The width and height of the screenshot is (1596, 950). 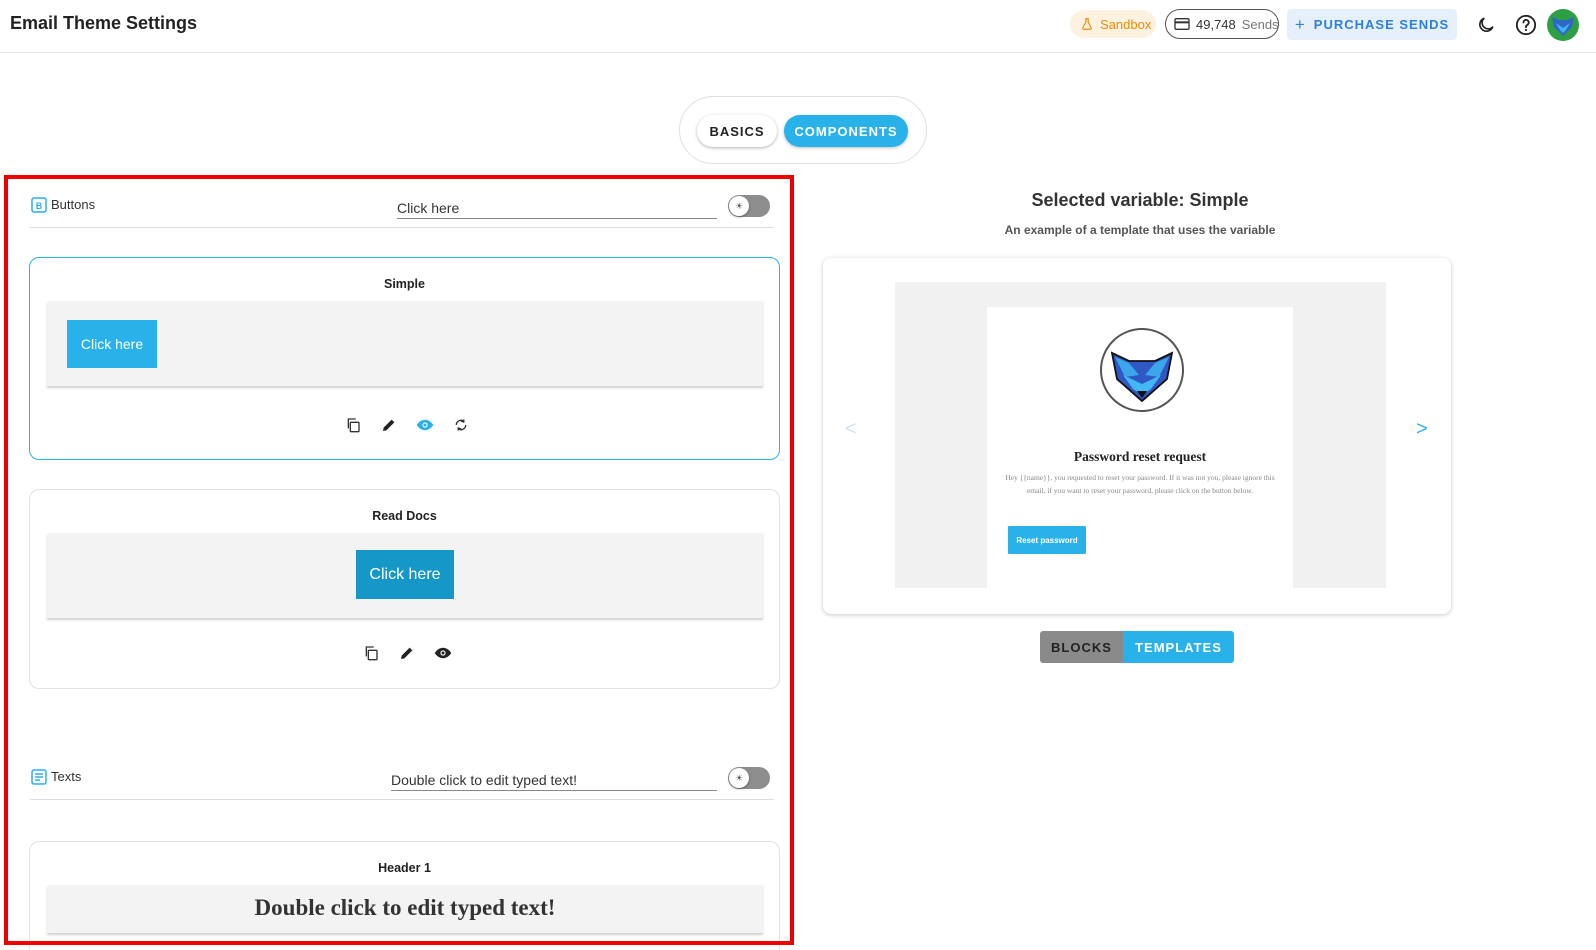 I want to click on help-button, so click(x=1526, y=25).